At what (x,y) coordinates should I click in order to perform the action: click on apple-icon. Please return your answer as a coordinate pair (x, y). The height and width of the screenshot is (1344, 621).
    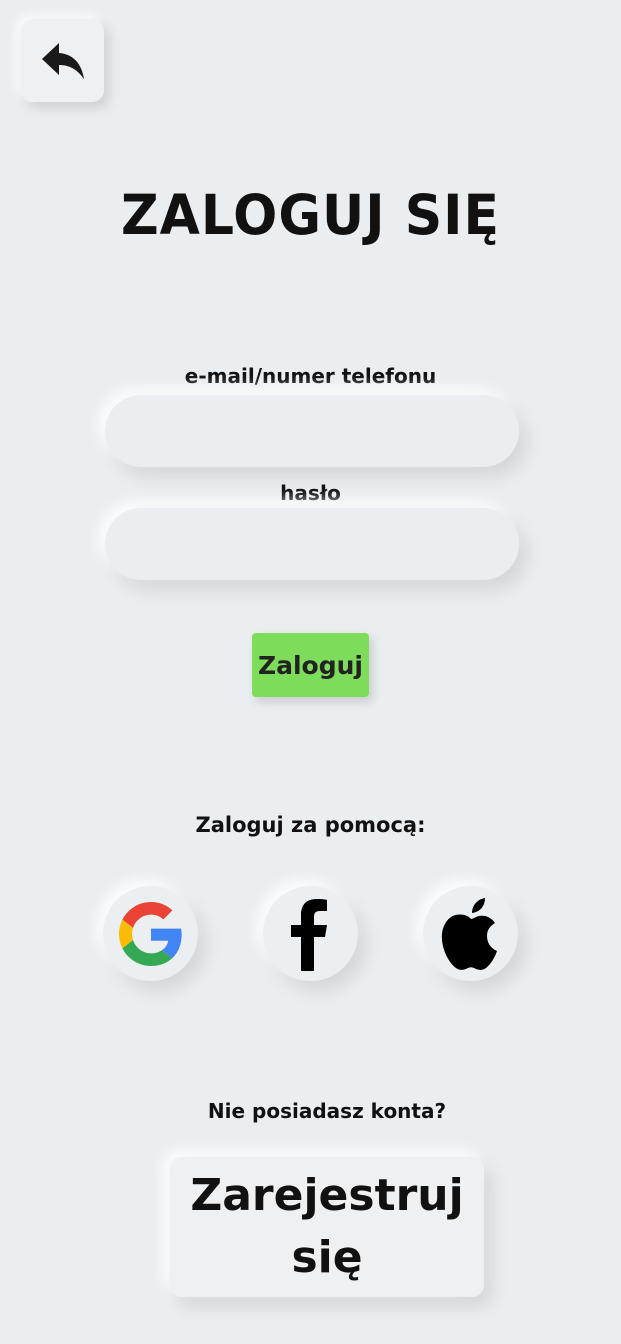
    Looking at the image, I should click on (469, 933).